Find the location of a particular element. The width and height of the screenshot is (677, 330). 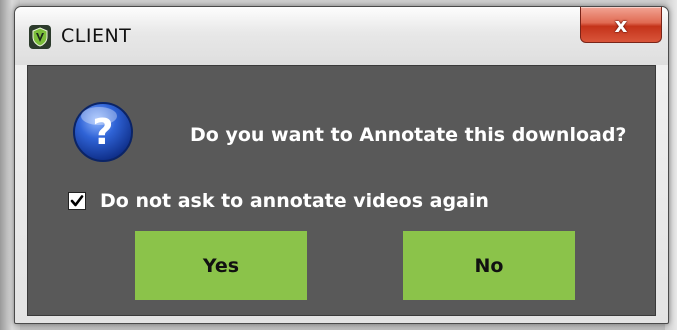

close-icon: x is located at coordinates (621, 24).